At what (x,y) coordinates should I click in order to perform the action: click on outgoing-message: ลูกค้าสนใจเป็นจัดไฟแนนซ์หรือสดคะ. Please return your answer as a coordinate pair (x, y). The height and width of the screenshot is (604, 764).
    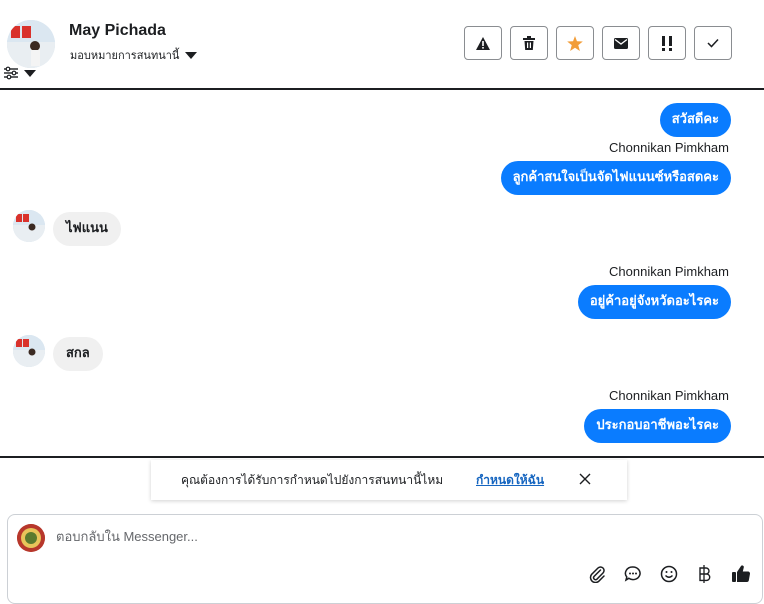
    Looking at the image, I should click on (615, 178).